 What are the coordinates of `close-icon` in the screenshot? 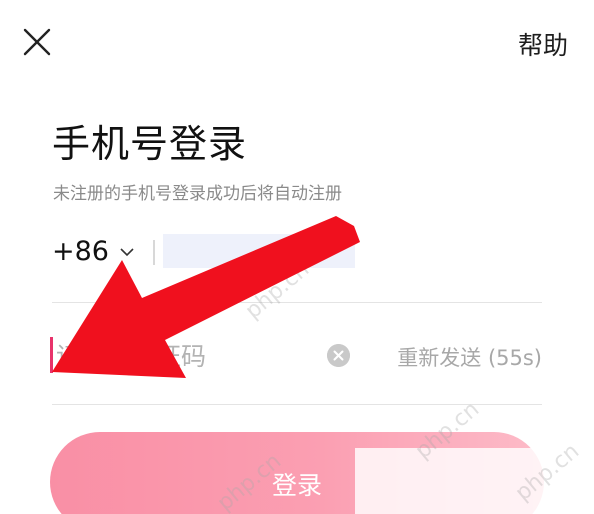 It's located at (37, 42).